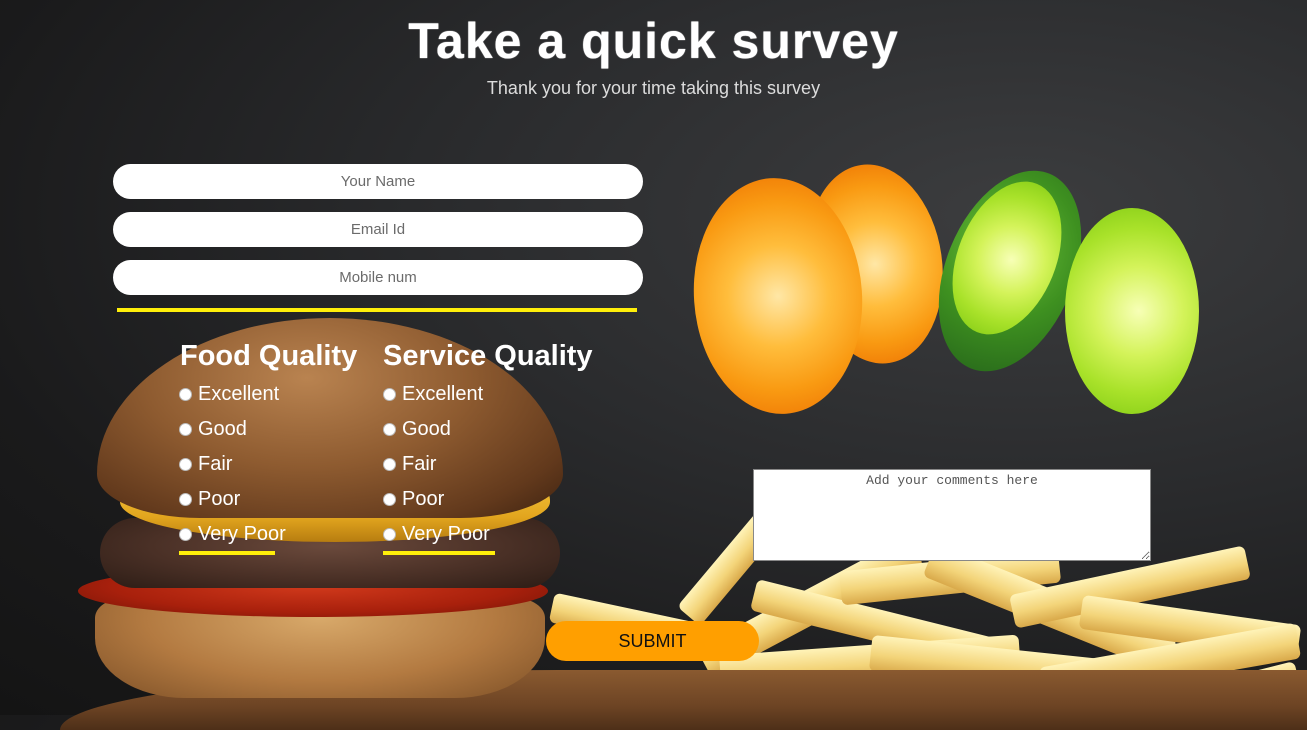 This screenshot has height=730, width=1307. I want to click on email-input, so click(378, 229).